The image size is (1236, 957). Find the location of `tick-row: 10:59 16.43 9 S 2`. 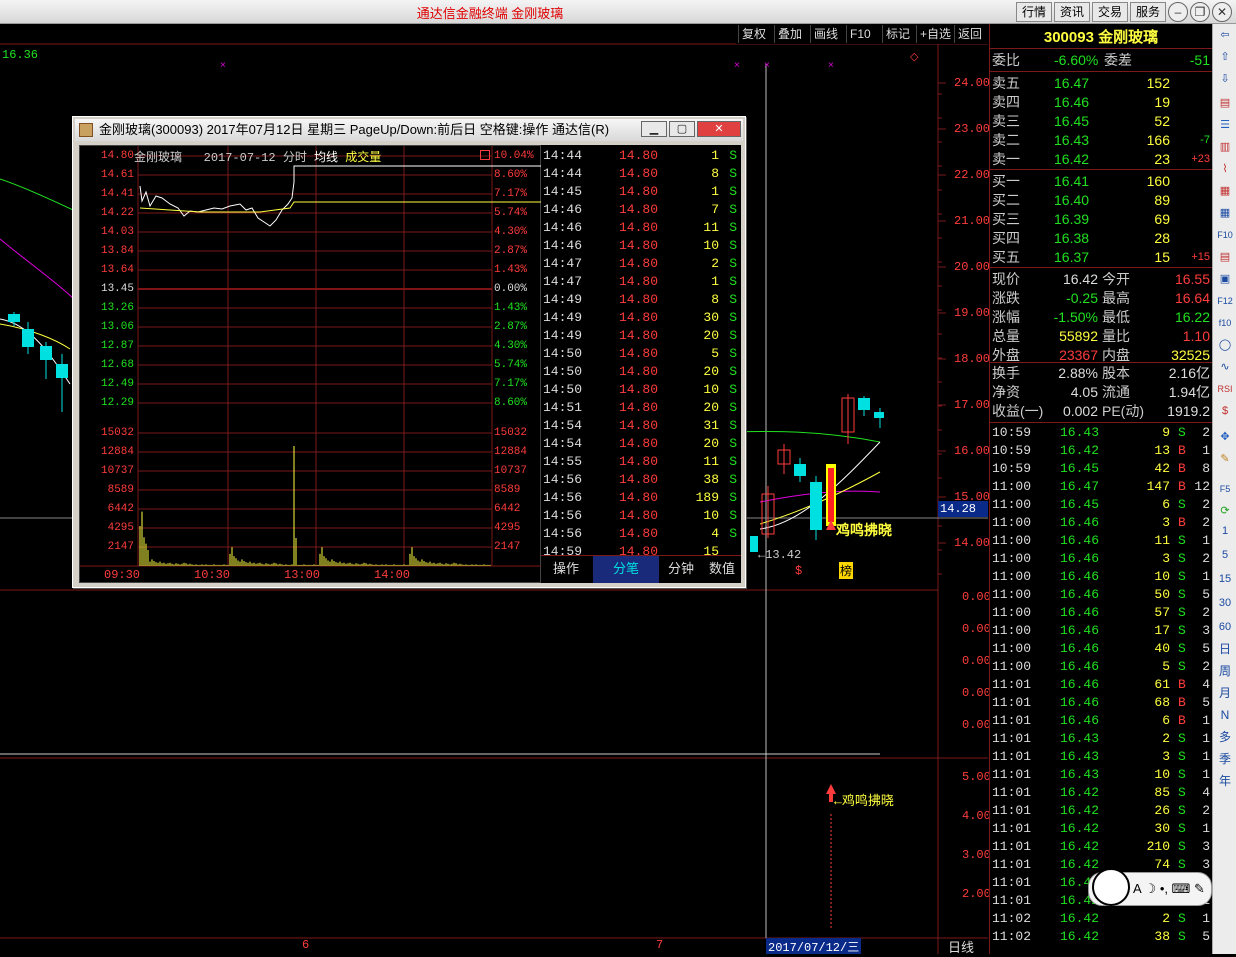

tick-row: 10:59 16.43 9 S 2 is located at coordinates (1101, 433).